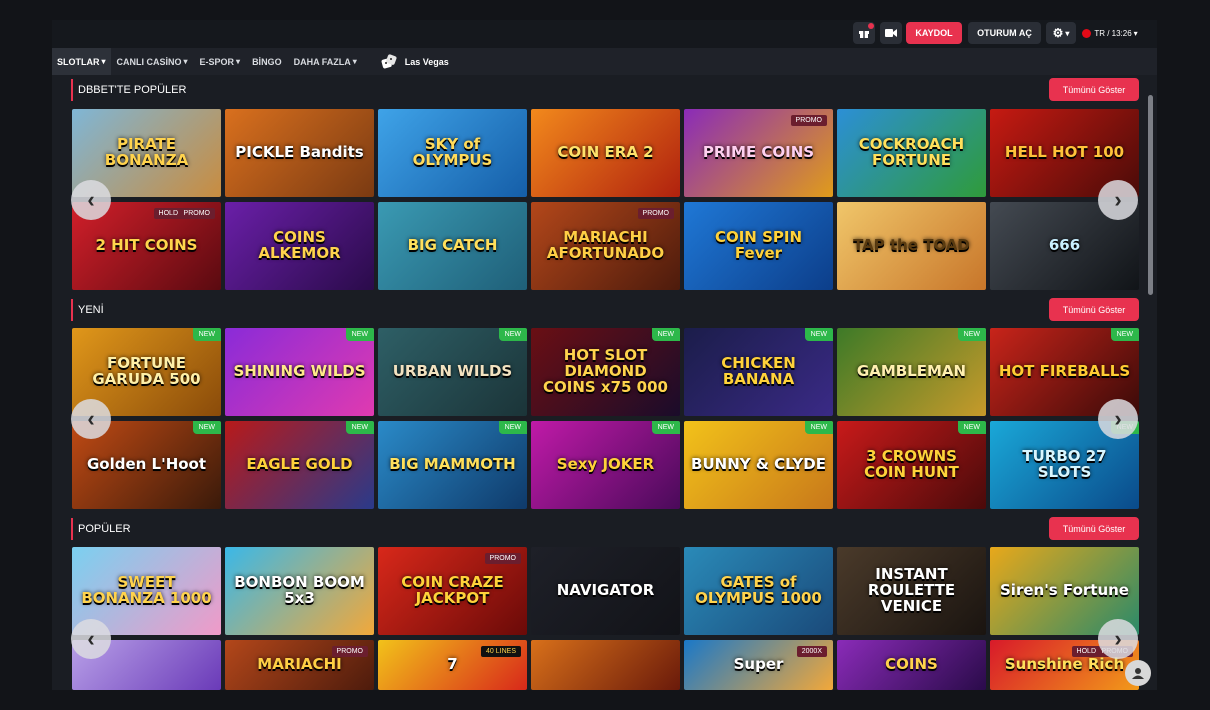 The height and width of the screenshot is (710, 1210). I want to click on dice-icon, so click(389, 60).